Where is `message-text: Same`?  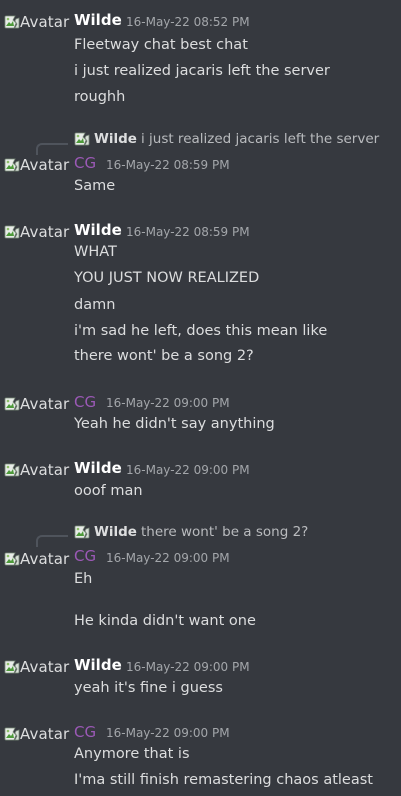 message-text: Same is located at coordinates (95, 186).